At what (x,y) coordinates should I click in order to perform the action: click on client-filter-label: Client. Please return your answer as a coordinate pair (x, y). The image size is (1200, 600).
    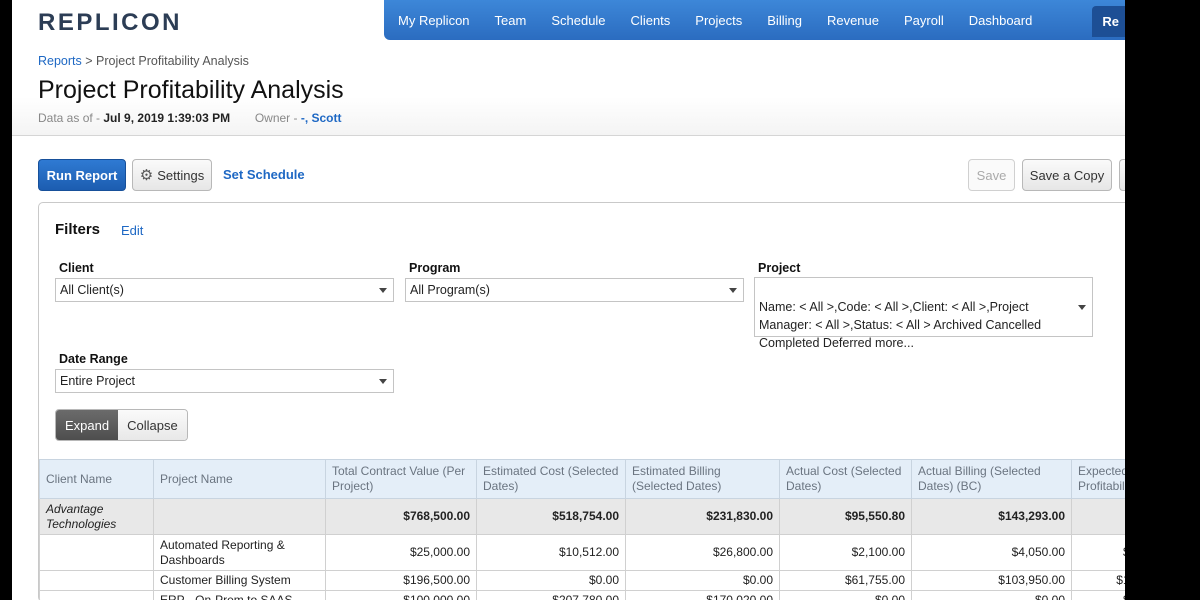
    Looking at the image, I should click on (76, 268).